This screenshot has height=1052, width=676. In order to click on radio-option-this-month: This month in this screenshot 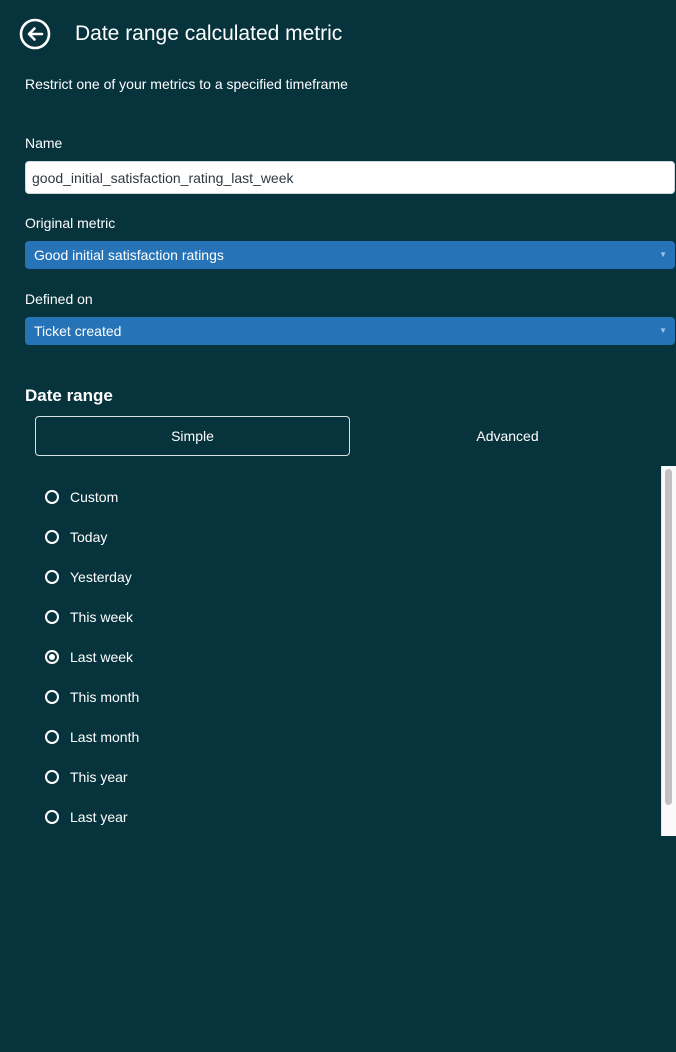, I will do `click(345, 697)`.